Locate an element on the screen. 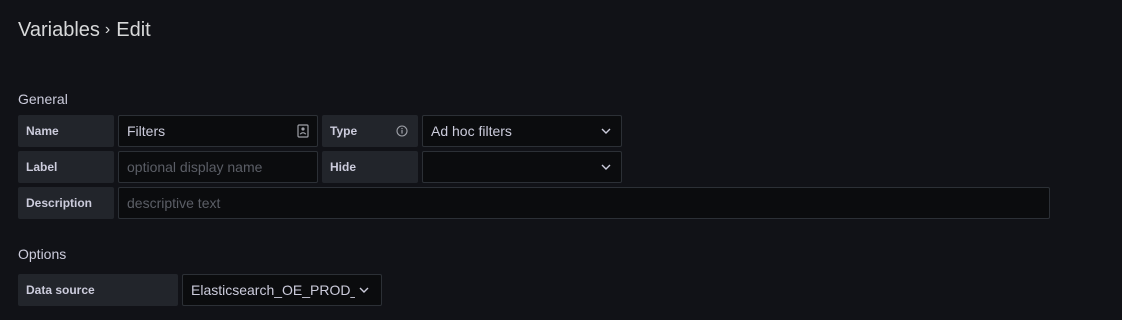  name-type-row: Name Type Ad hoc filt is located at coordinates (320, 131).